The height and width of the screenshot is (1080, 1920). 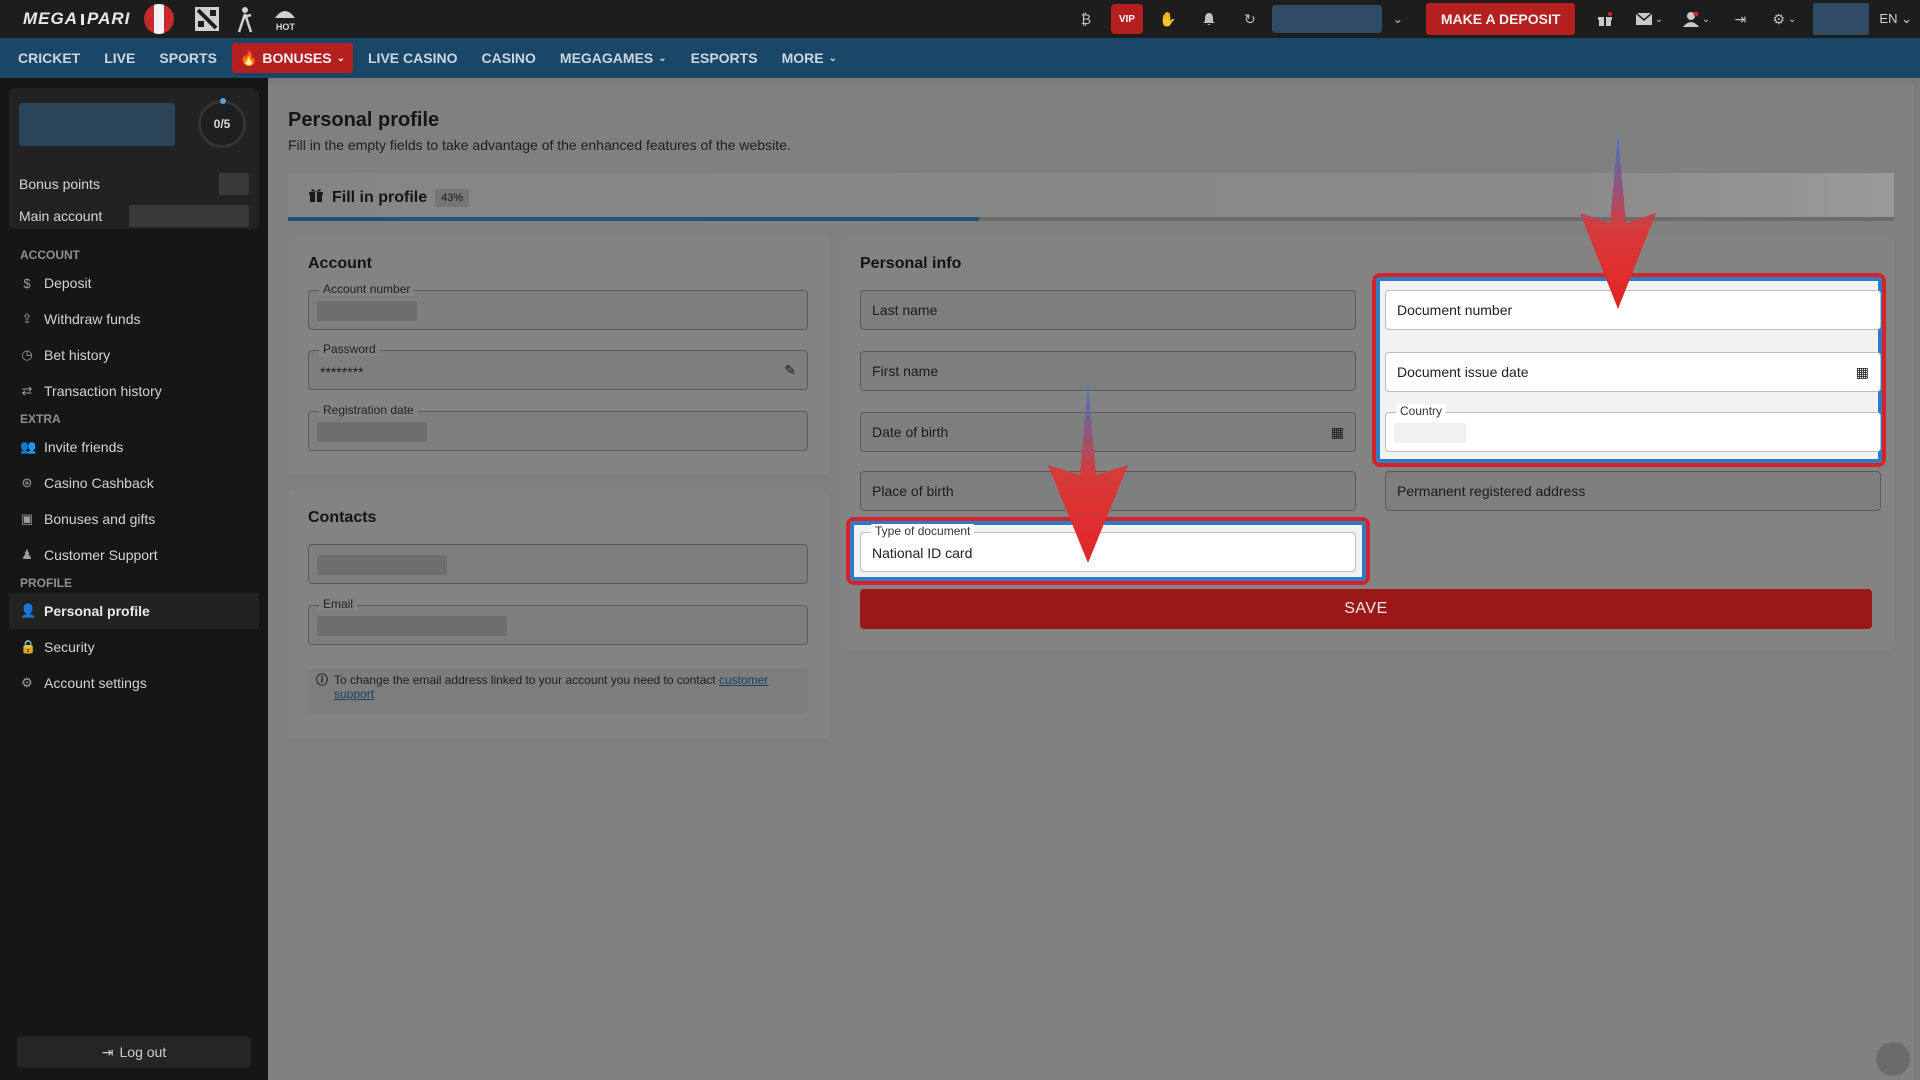 What do you see at coordinates (606, 58) in the screenshot?
I see `nav-megagames-label: MEGAGAMES` at bounding box center [606, 58].